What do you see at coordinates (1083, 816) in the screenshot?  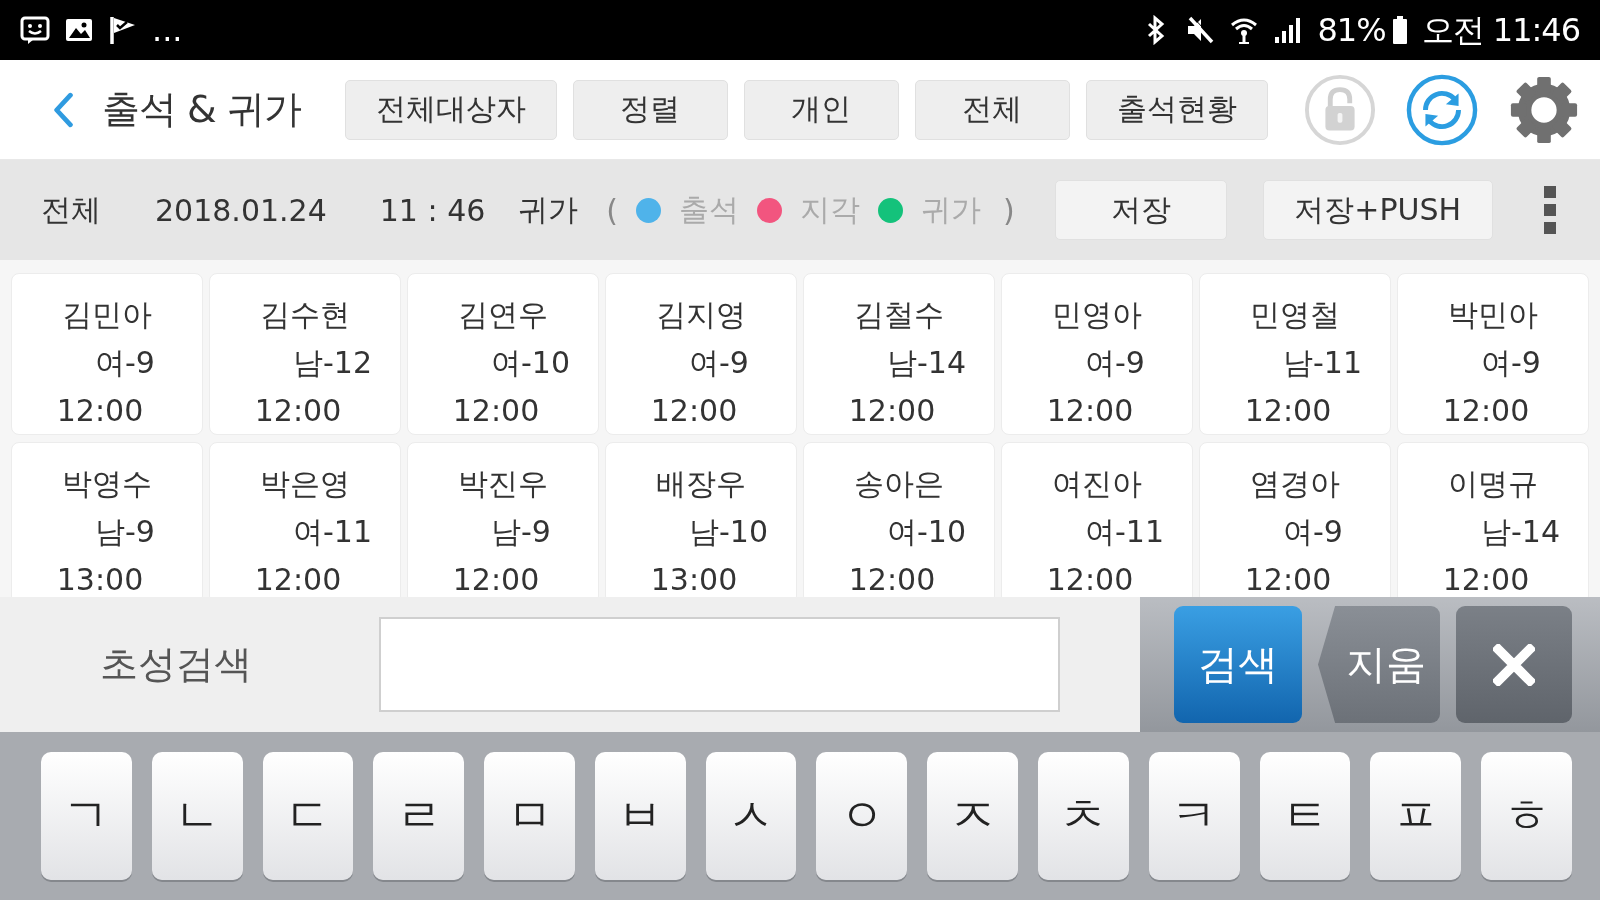 I see `keyboard-key: ㅊ` at bounding box center [1083, 816].